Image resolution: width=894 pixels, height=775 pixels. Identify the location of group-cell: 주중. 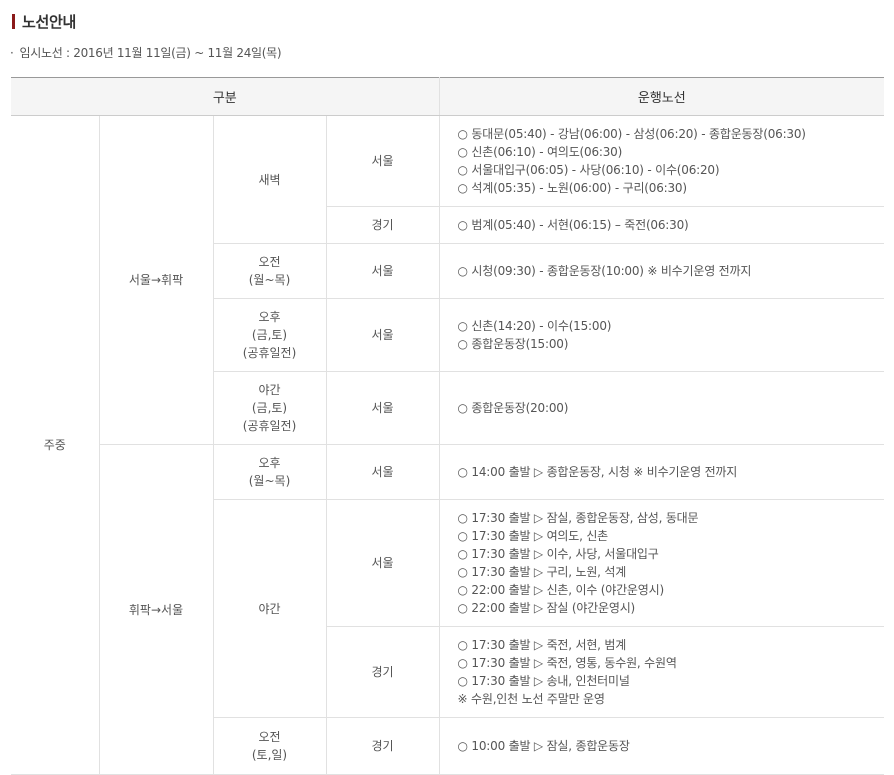
(55, 445).